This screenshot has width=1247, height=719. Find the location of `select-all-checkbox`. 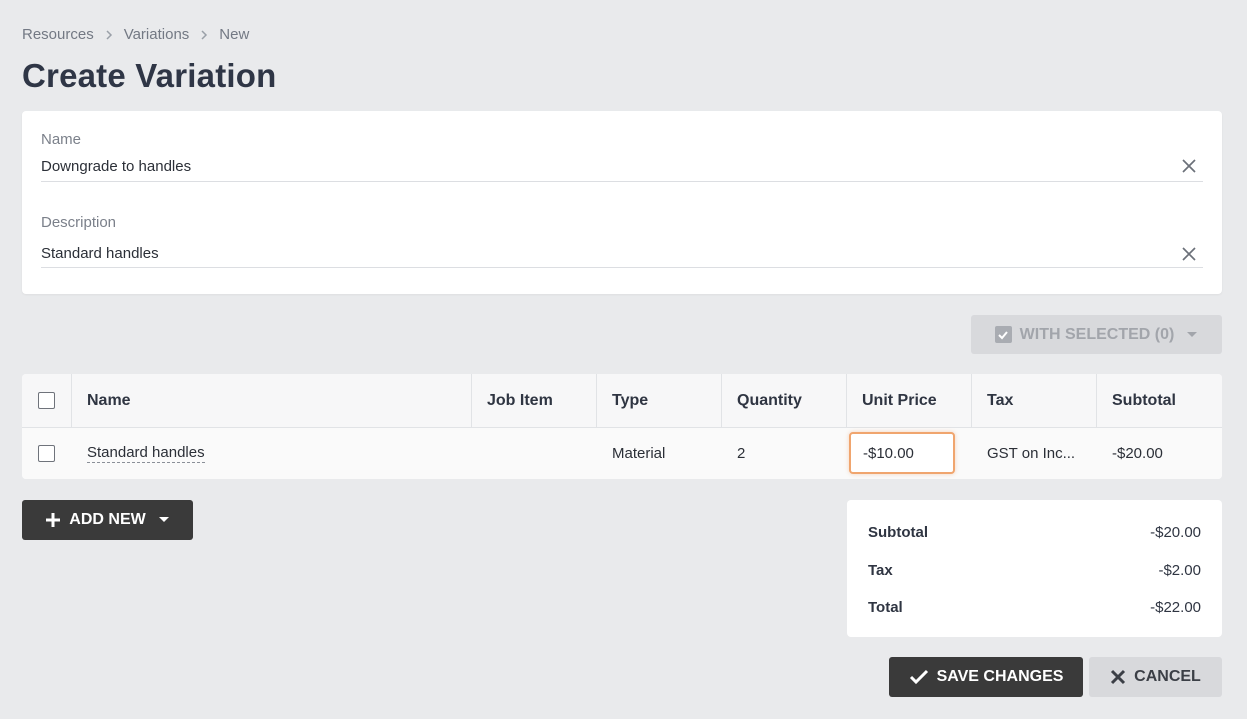

select-all-checkbox is located at coordinates (46, 400).